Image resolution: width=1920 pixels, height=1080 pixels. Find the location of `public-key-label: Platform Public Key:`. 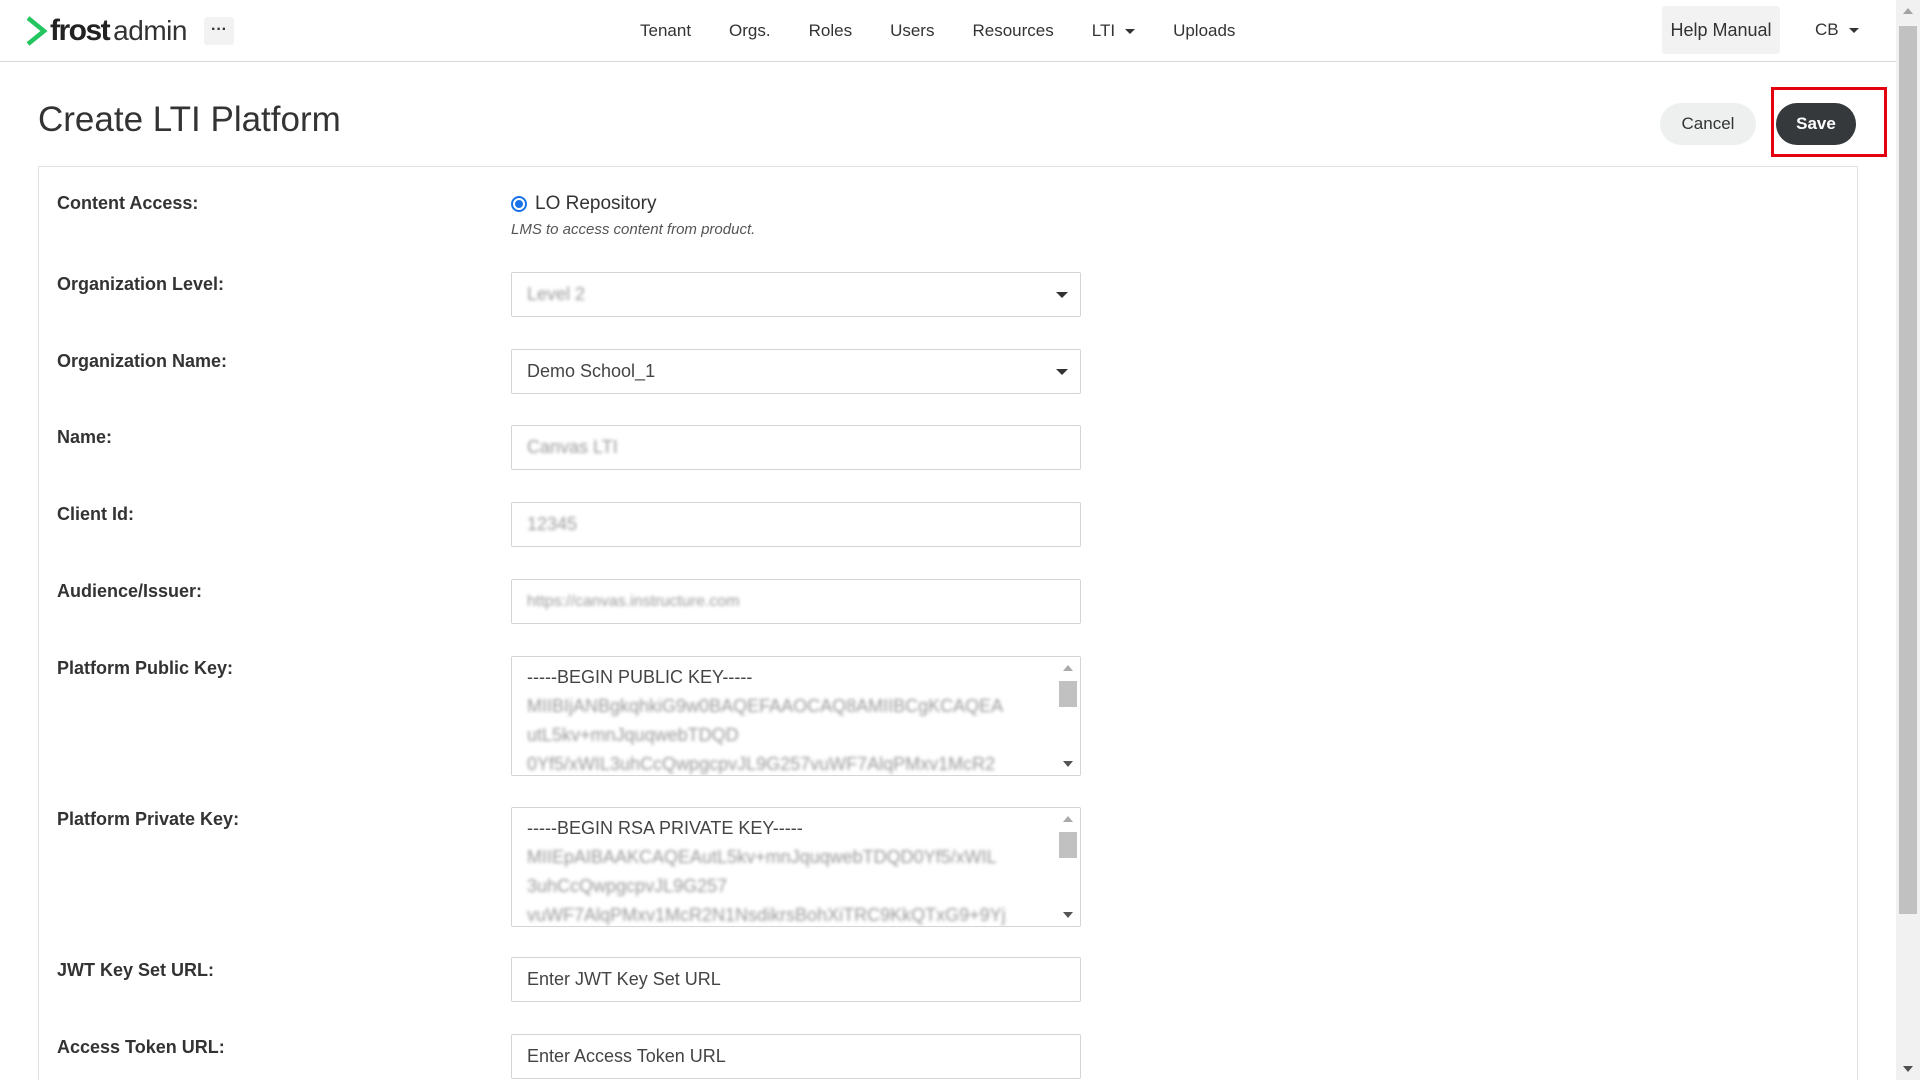

public-key-label: Platform Public Key: is located at coordinates (145, 668).